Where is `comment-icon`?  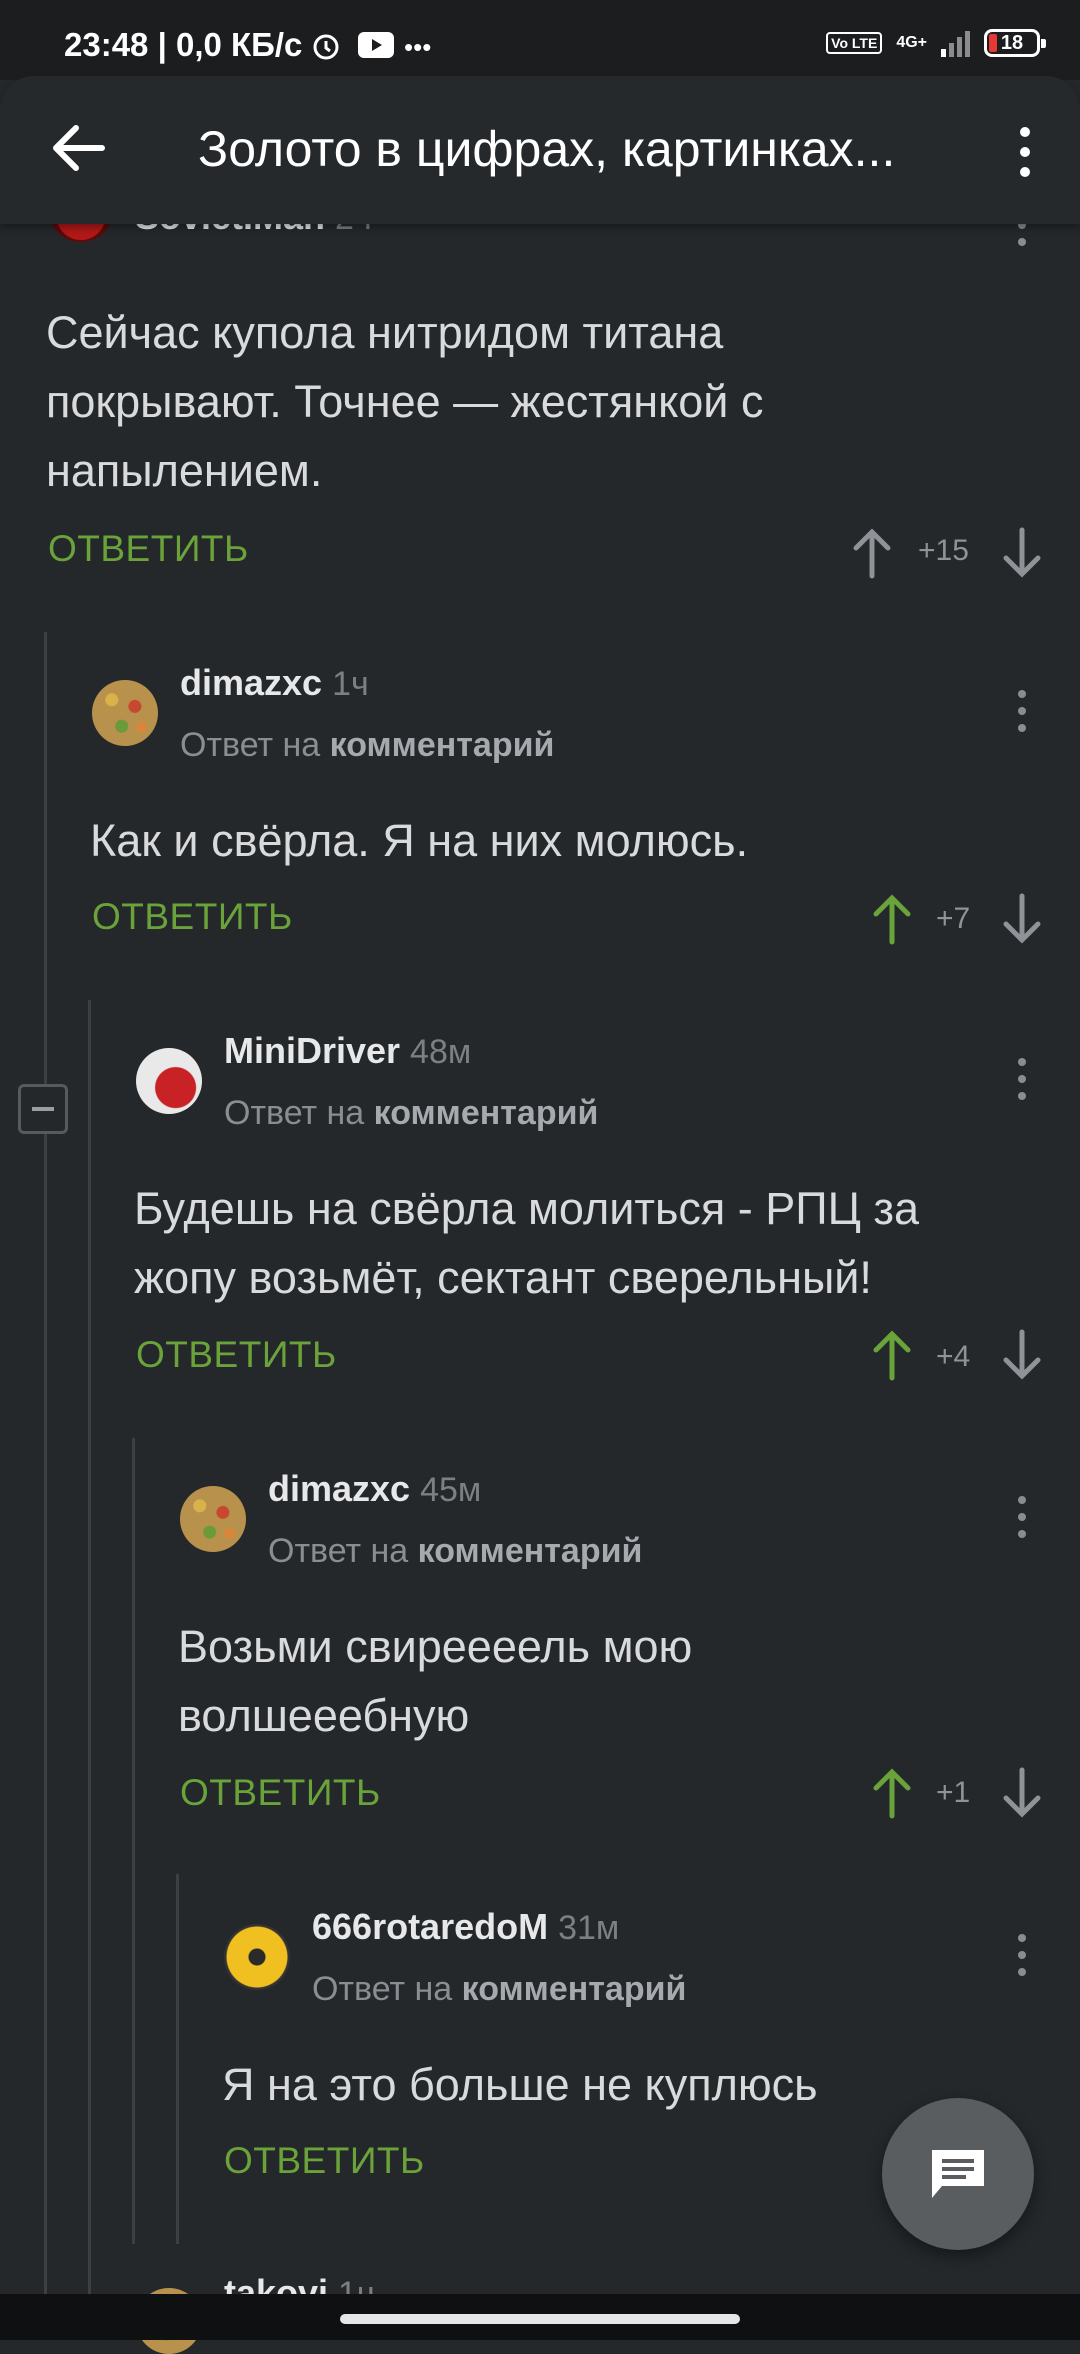 comment-icon is located at coordinates (958, 2174).